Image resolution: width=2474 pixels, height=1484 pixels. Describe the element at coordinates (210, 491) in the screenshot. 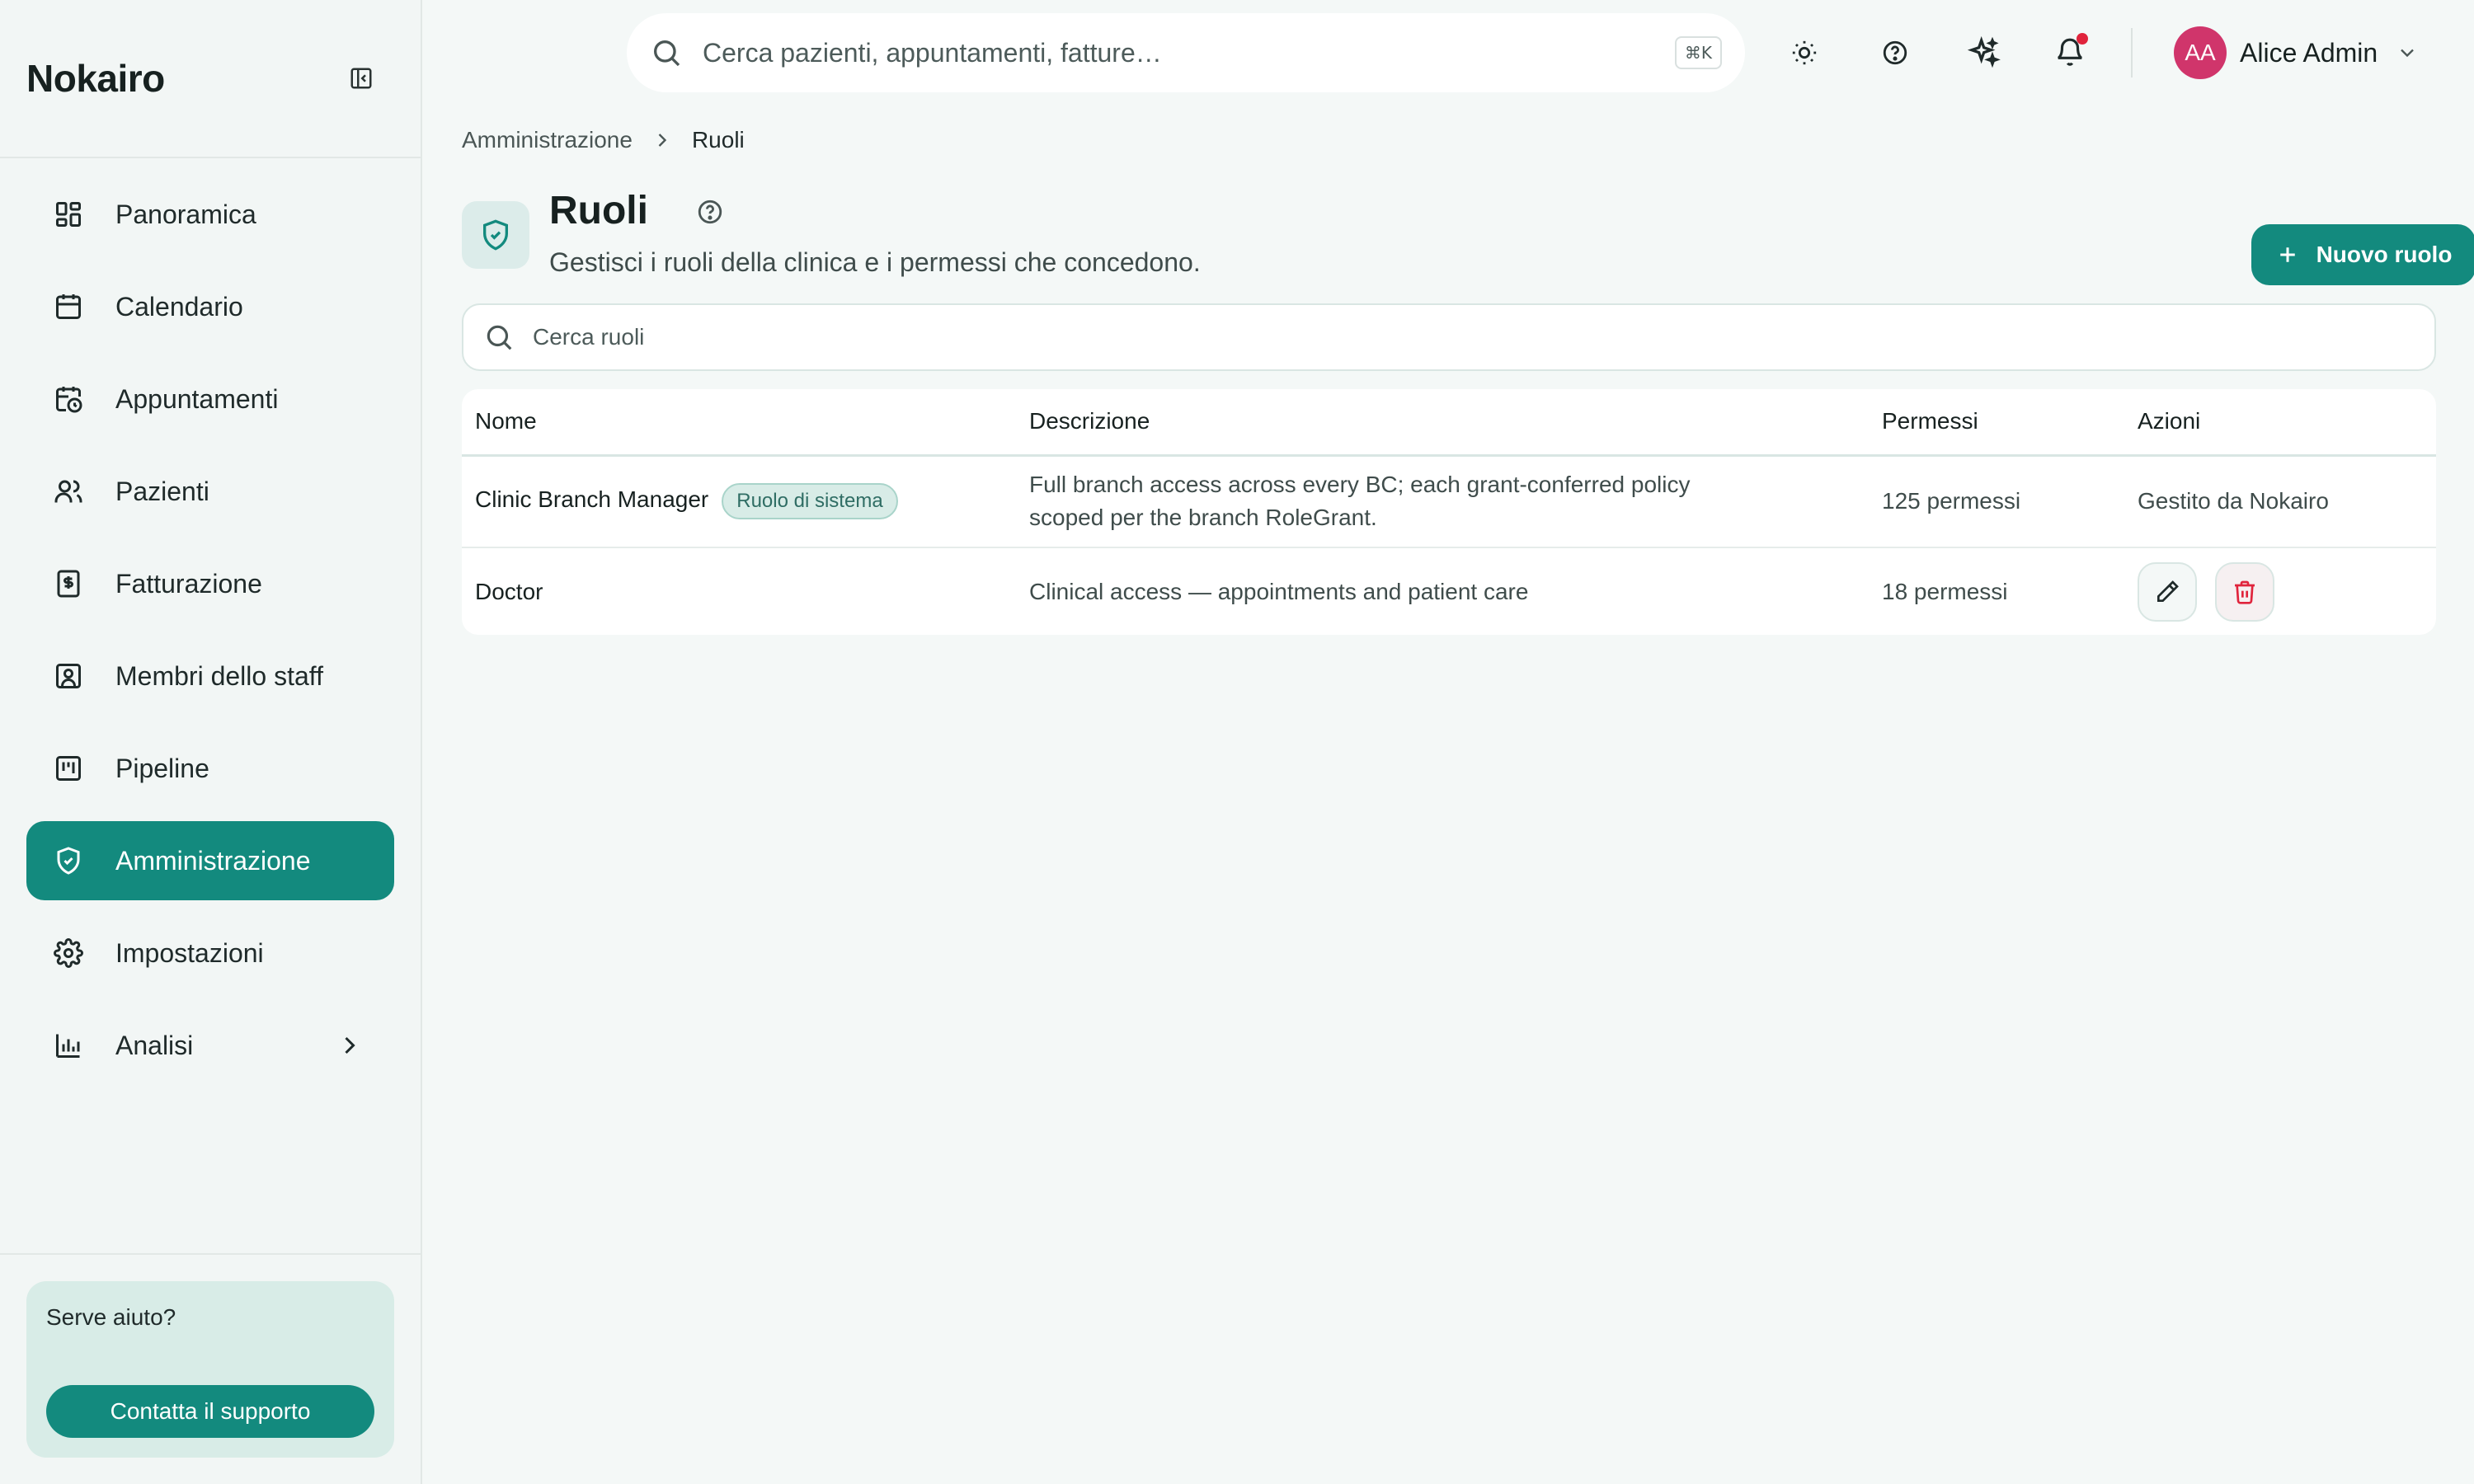

I see `sidebar-item-pazienti: Pazienti` at that location.